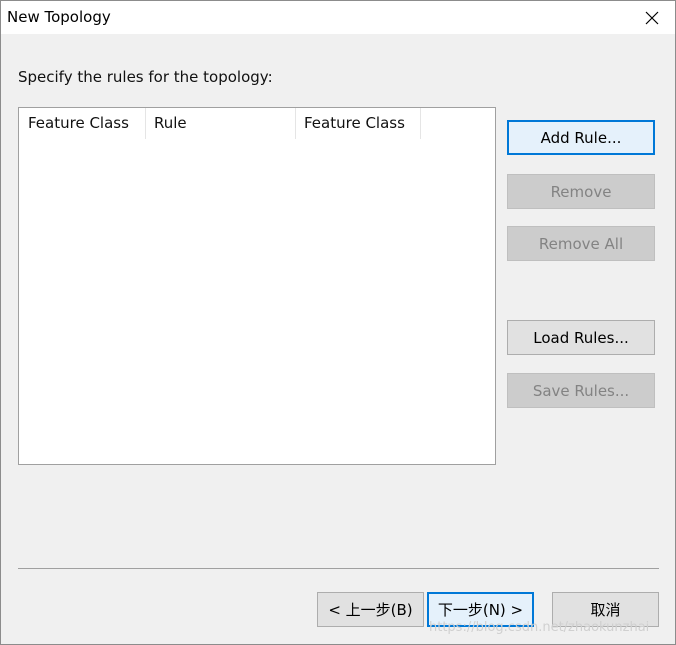 The image size is (676, 645). Describe the element at coordinates (59, 17) in the screenshot. I see `window-title: New Topology` at that location.